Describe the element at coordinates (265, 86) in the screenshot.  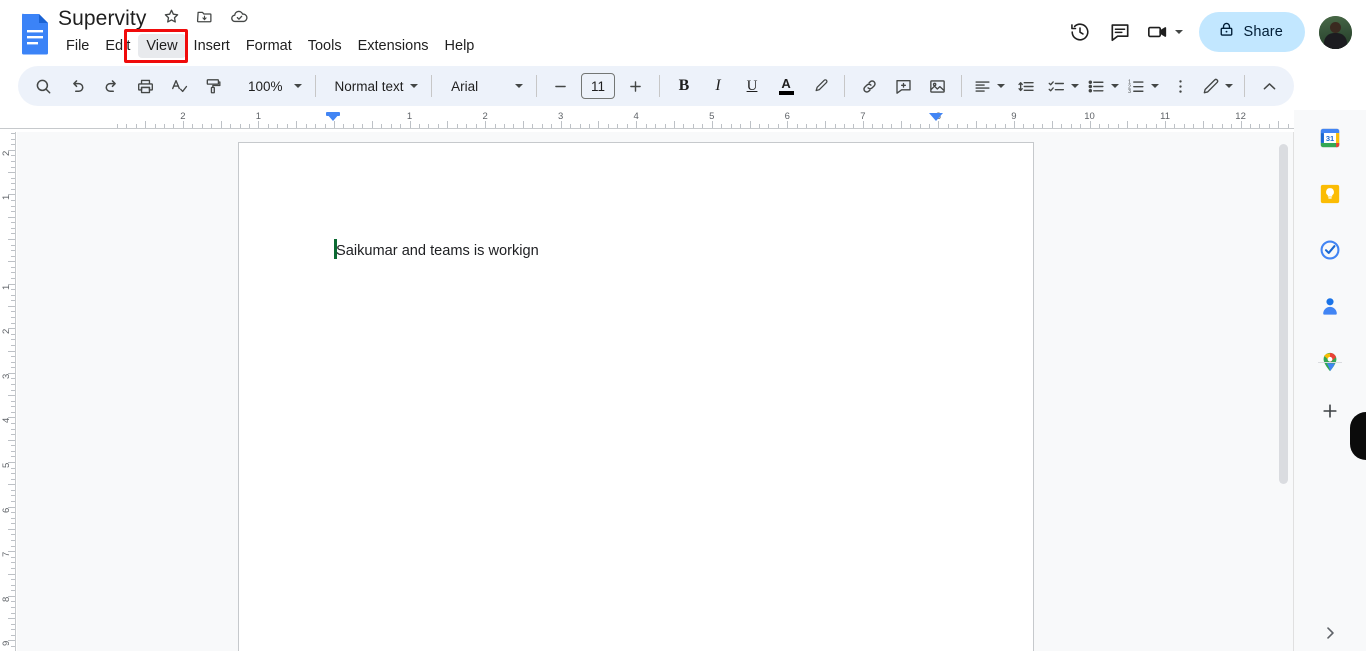
I see `zoom-value: 100%` at that location.